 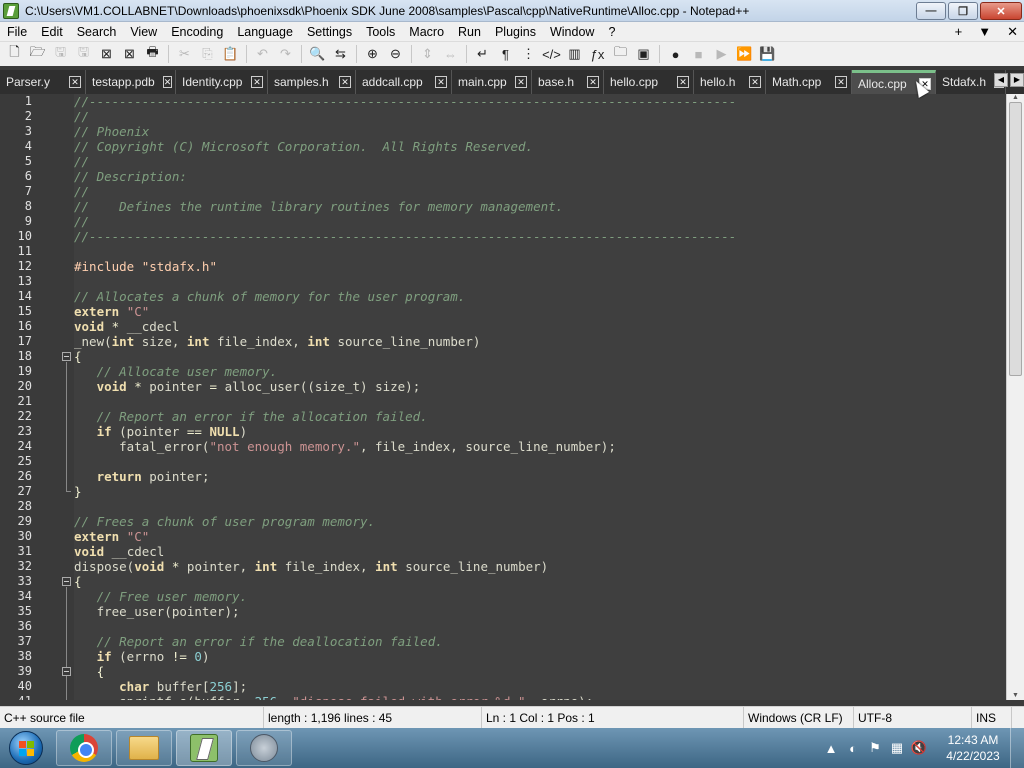 What do you see at coordinates (204, 748) in the screenshot?
I see `taskbar-notepadpp` at bounding box center [204, 748].